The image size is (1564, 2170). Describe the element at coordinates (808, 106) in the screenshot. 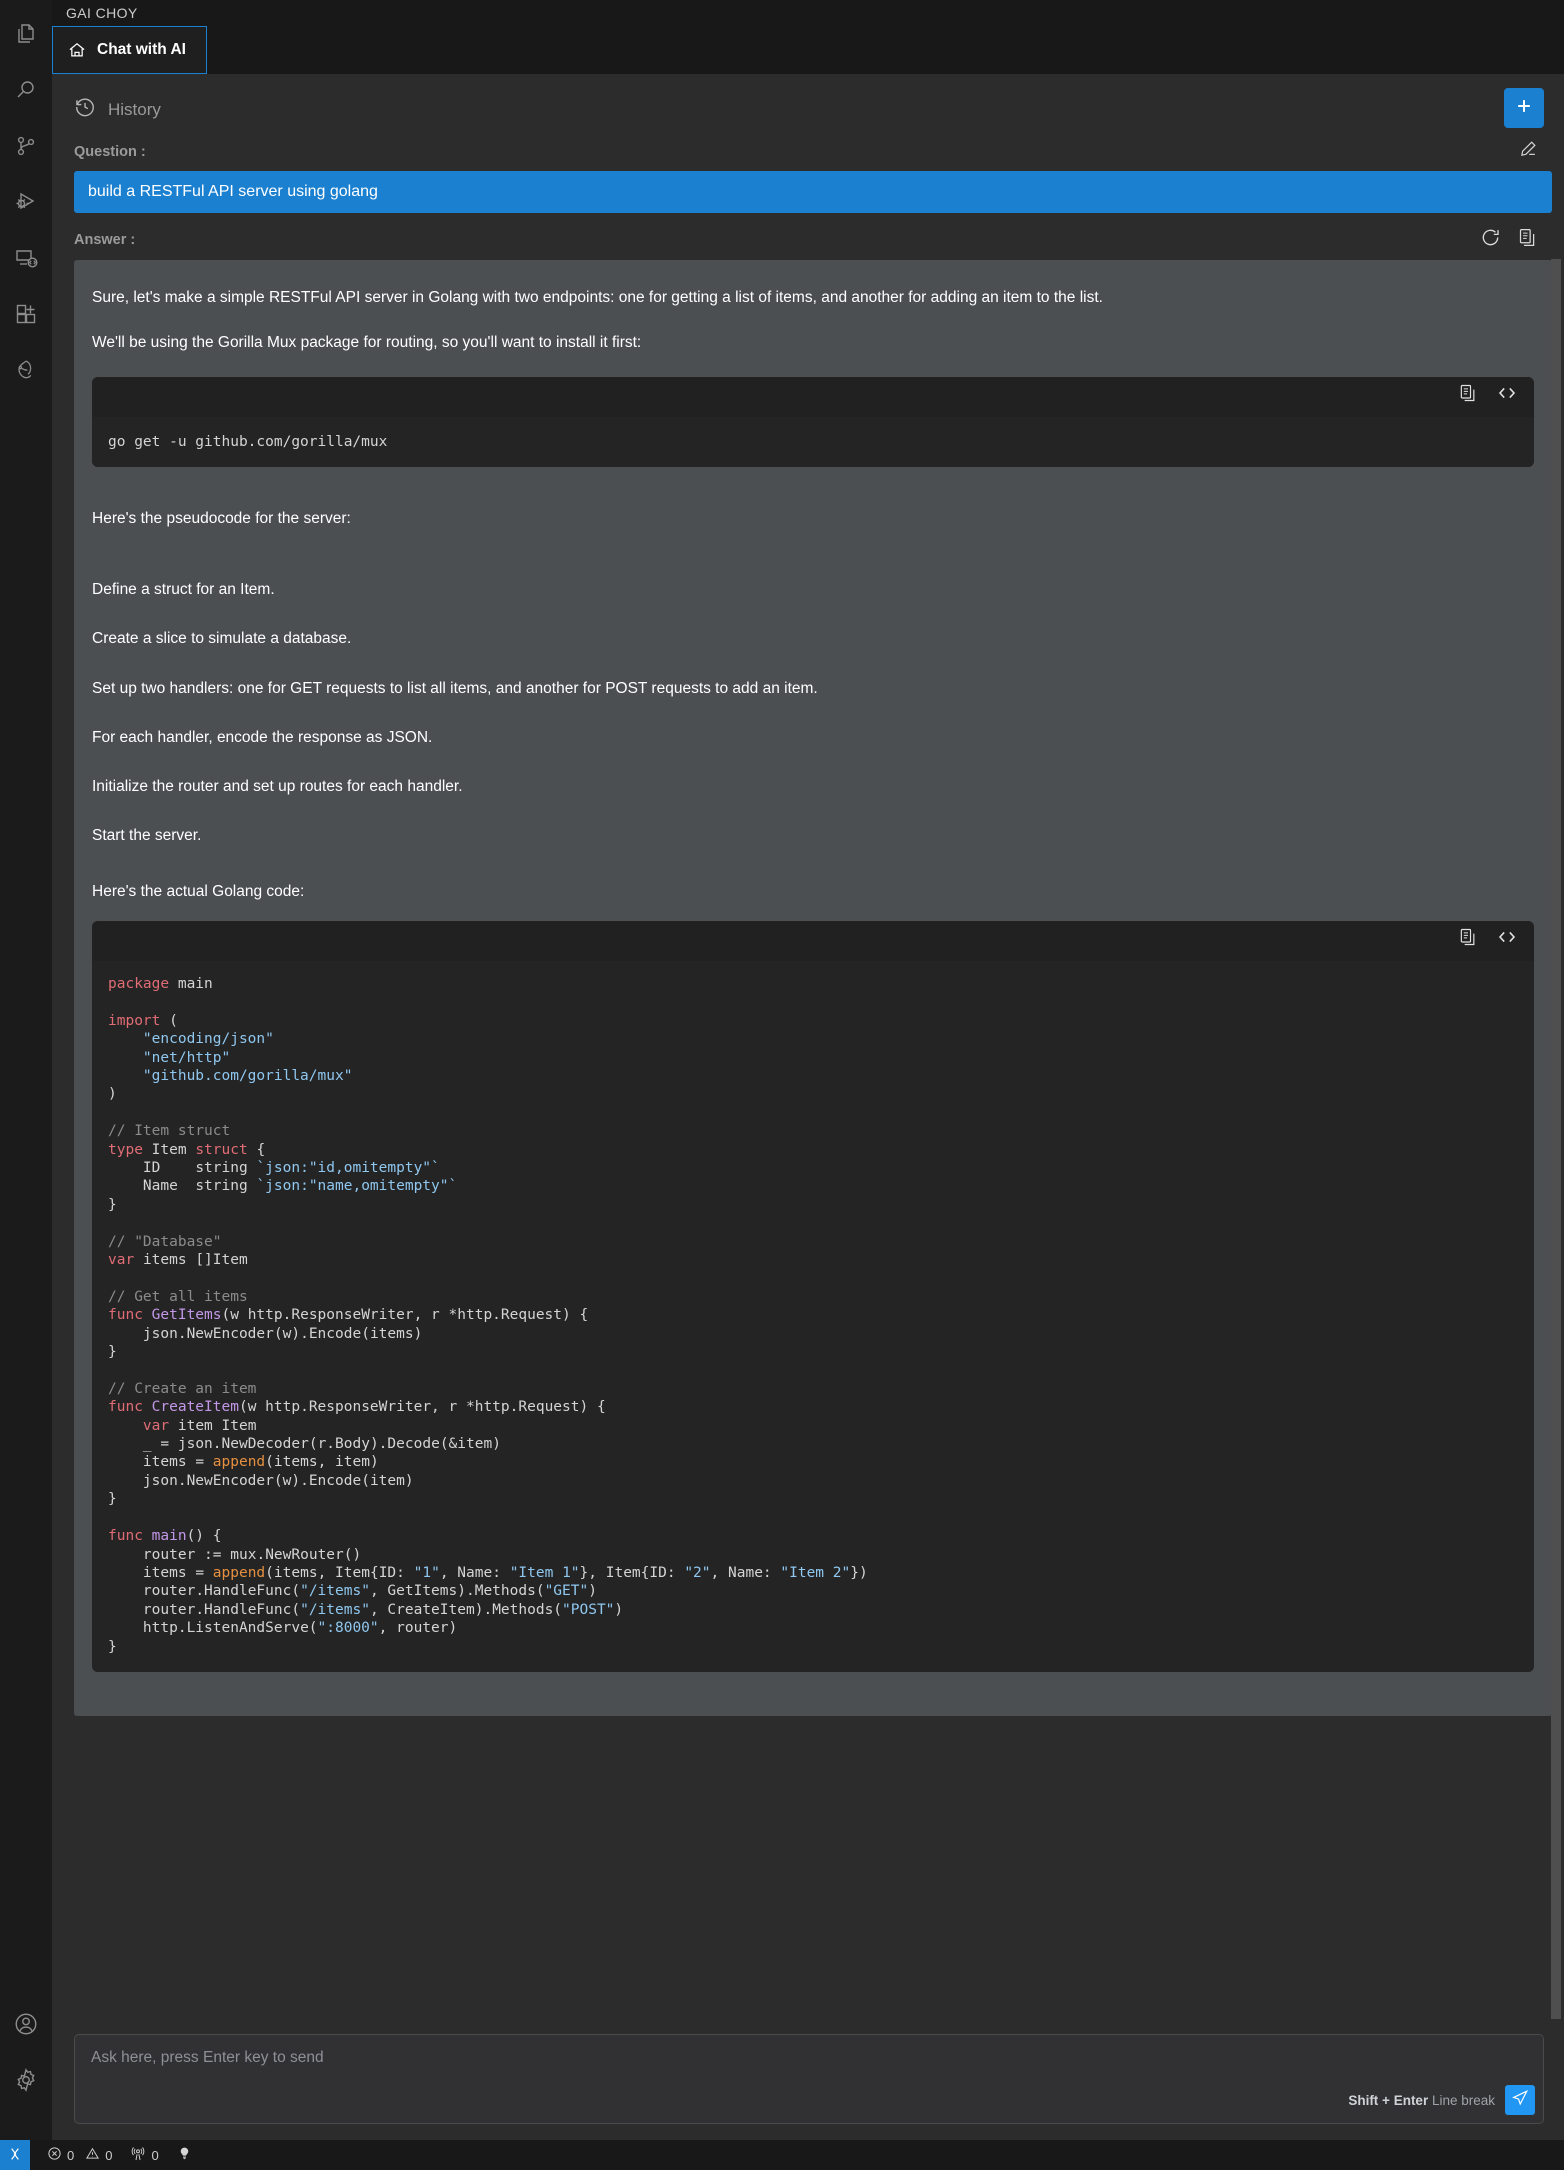

I see `history-row: History` at that location.